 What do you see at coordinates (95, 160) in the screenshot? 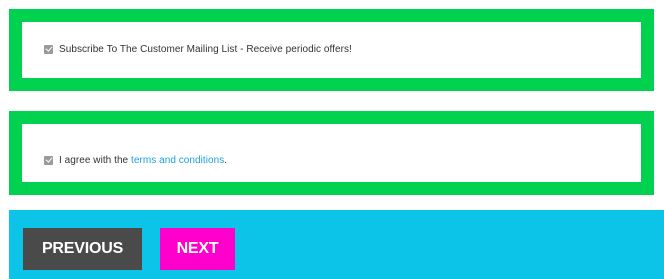
I see `terms-label-prefix: I agree with the` at bounding box center [95, 160].